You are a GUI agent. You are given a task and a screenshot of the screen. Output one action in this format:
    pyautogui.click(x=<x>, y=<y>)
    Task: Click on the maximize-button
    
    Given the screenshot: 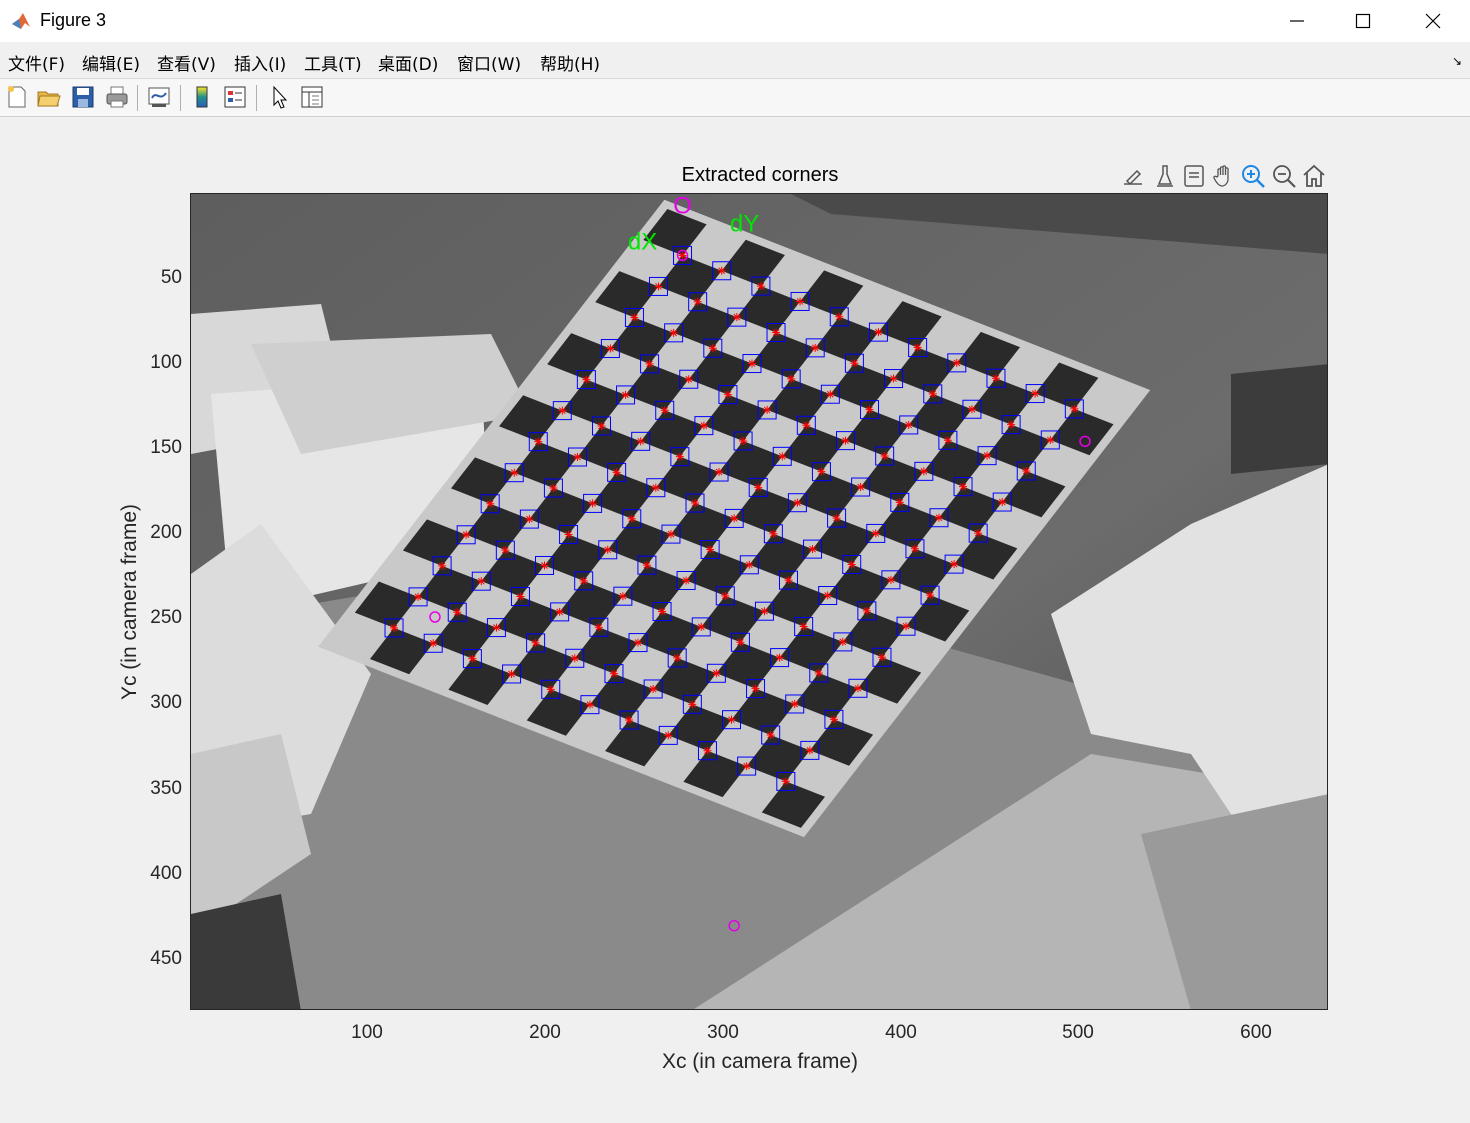 What is the action you would take?
    pyautogui.click(x=1363, y=21)
    